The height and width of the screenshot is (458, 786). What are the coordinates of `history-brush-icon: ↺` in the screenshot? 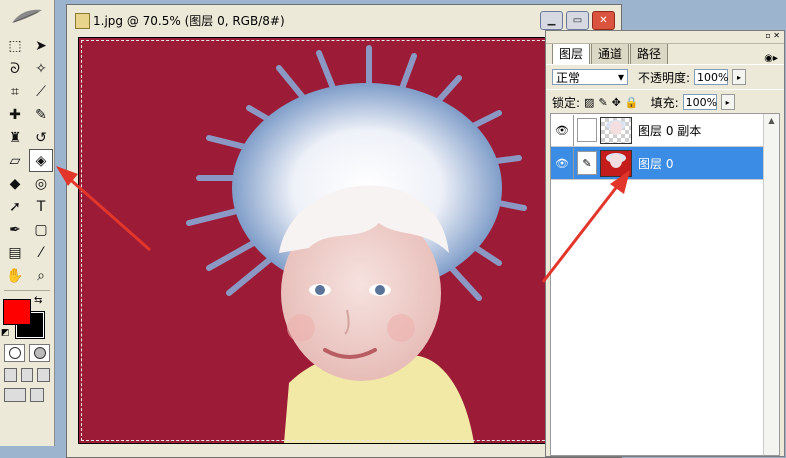 It's located at (41, 137).